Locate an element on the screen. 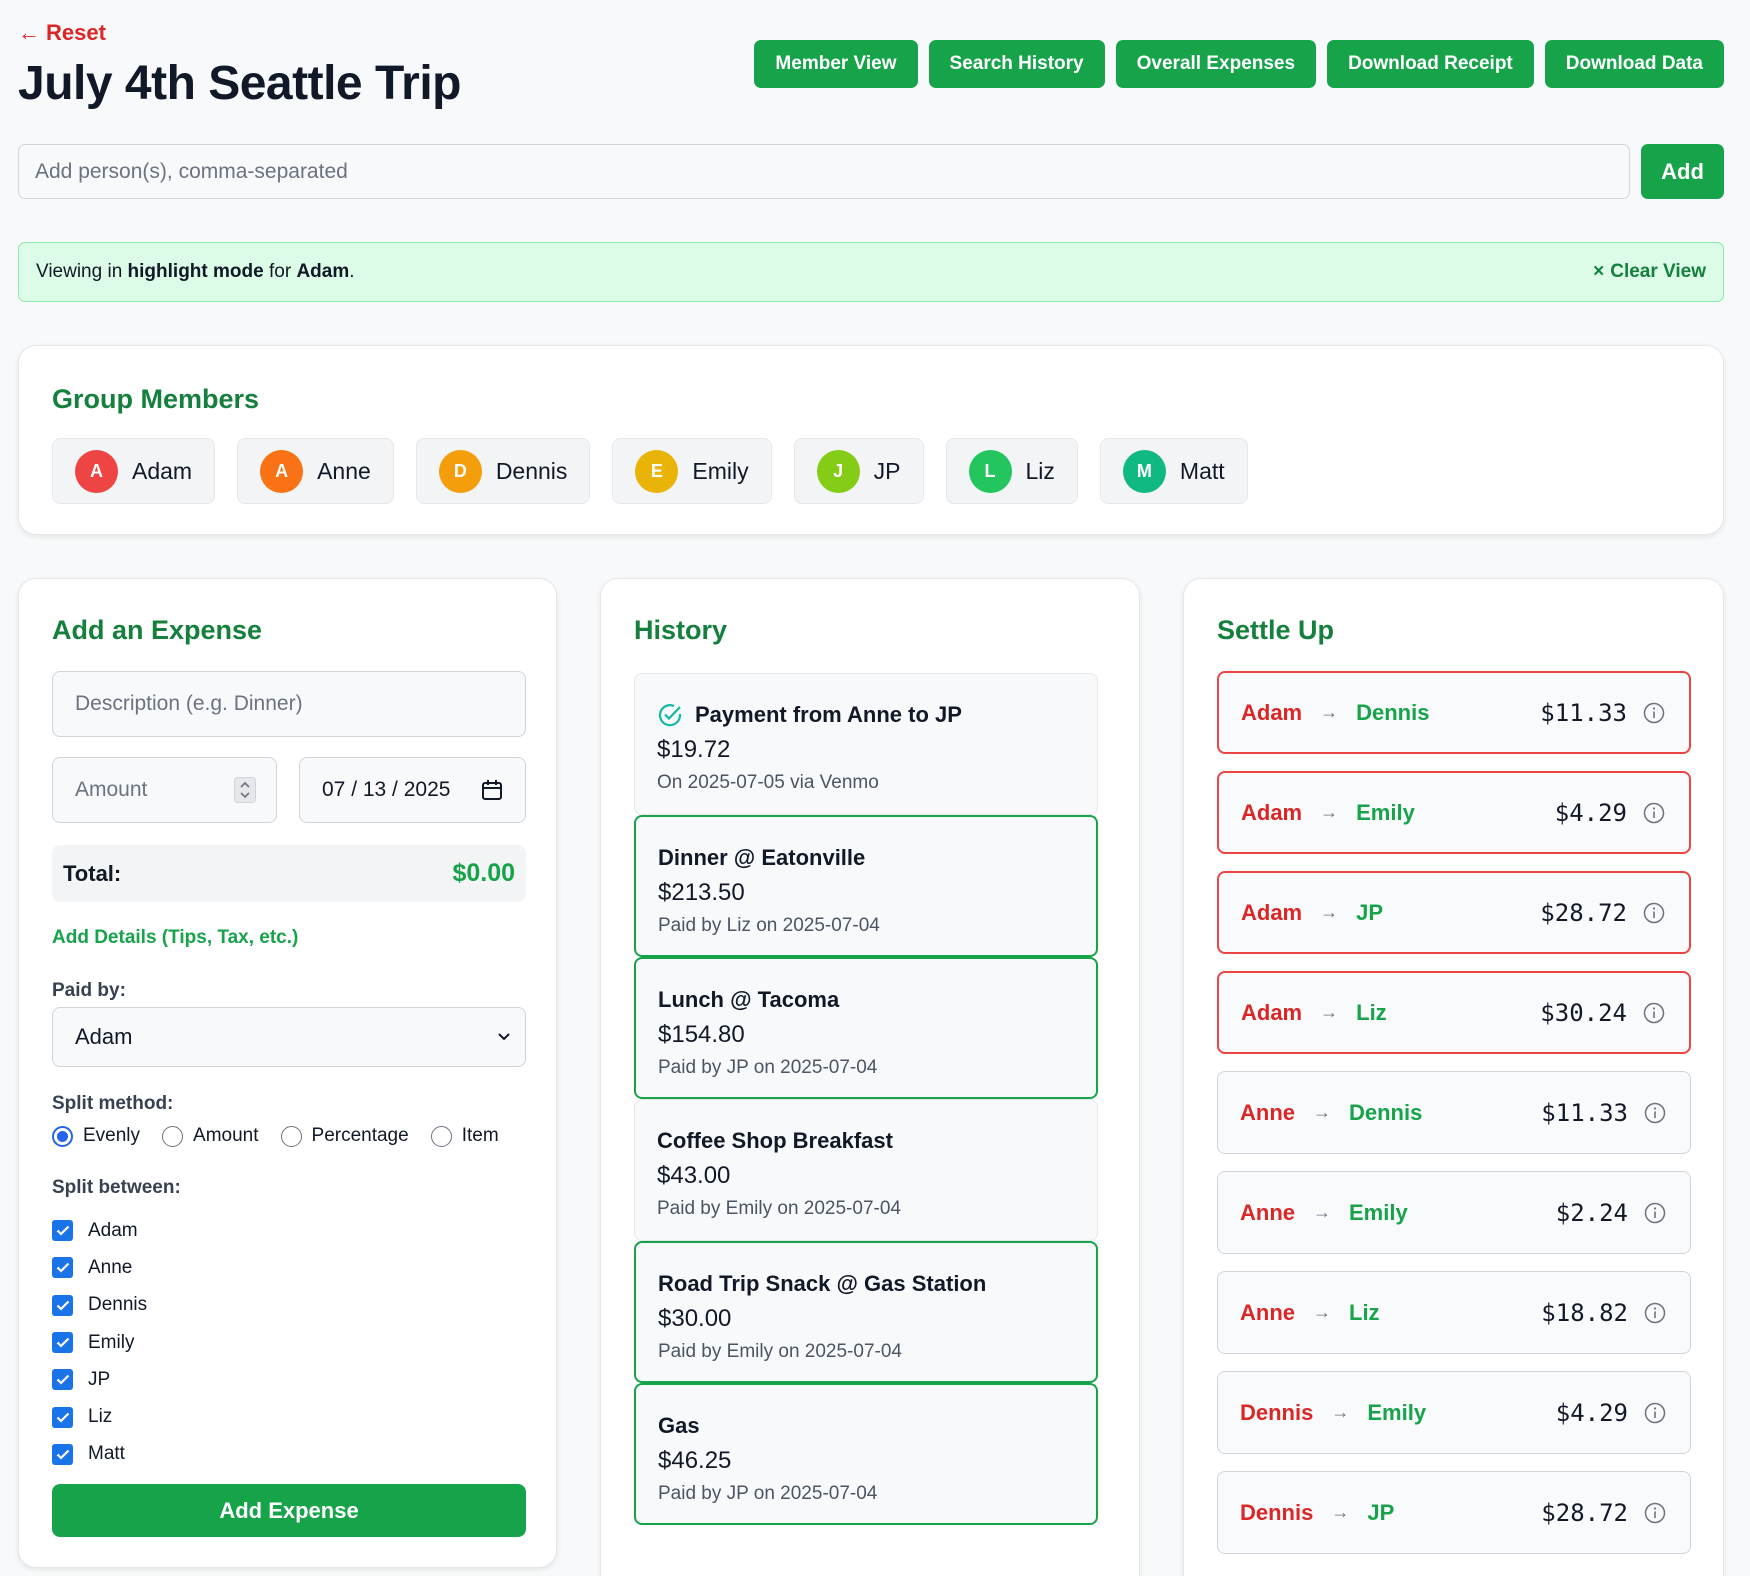 Image resolution: width=1750 pixels, height=1576 pixels. date-input: 07 / 13 / 2025 is located at coordinates (412, 790).